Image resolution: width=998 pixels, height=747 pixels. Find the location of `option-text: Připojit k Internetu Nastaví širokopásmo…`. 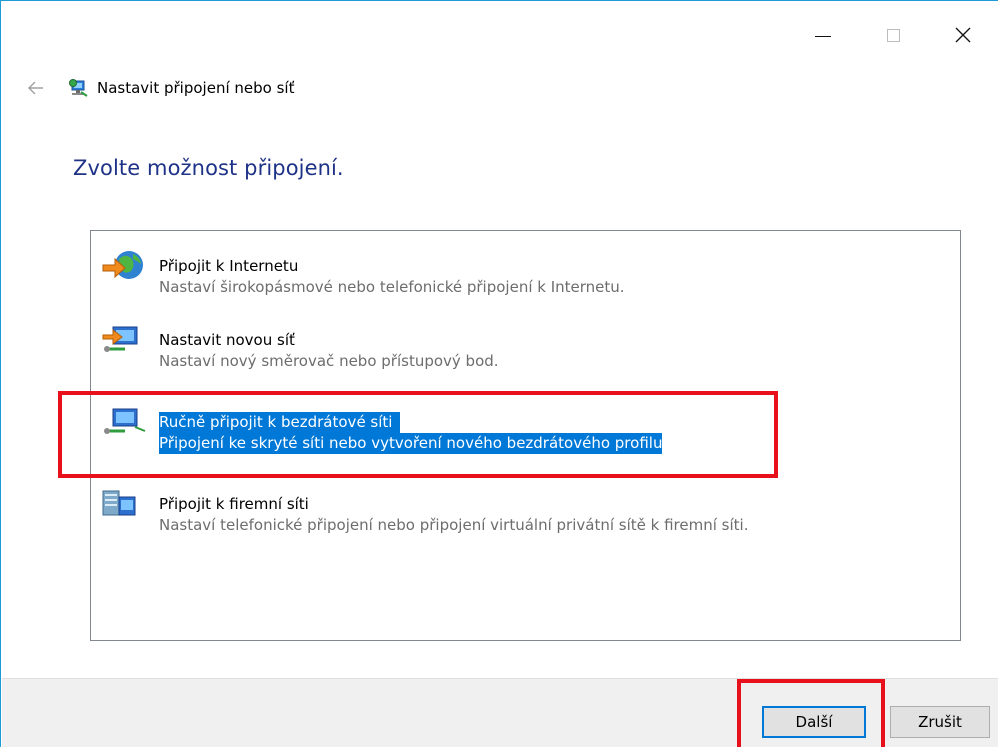

option-text: Připojit k Internetu Nastaví širokopásmo… is located at coordinates (392, 264).